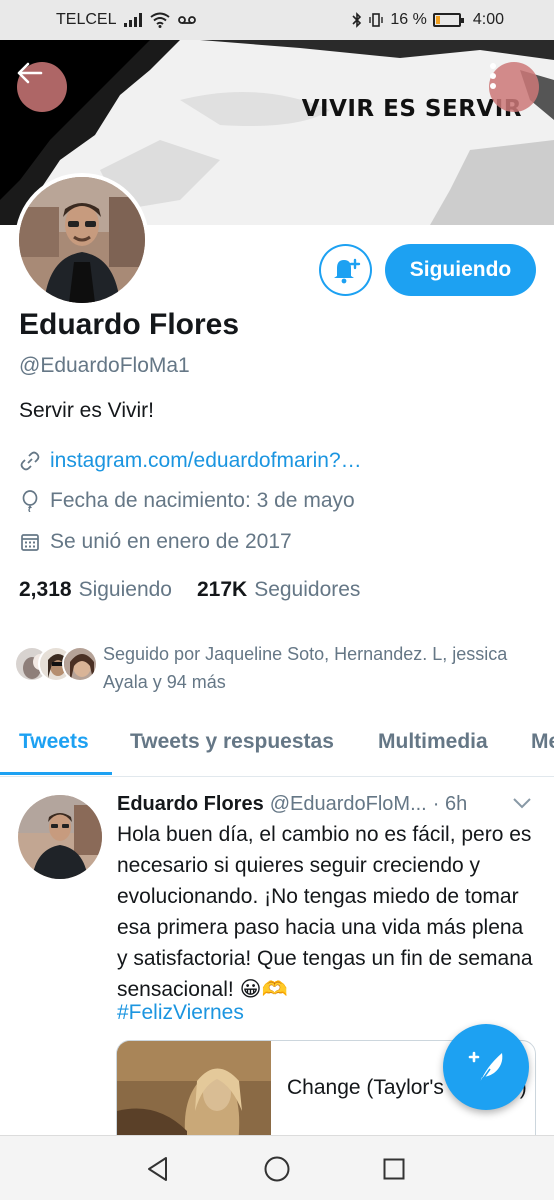 The width and height of the screenshot is (554, 1200). I want to click on following-button: Siguiendo, so click(460, 270).